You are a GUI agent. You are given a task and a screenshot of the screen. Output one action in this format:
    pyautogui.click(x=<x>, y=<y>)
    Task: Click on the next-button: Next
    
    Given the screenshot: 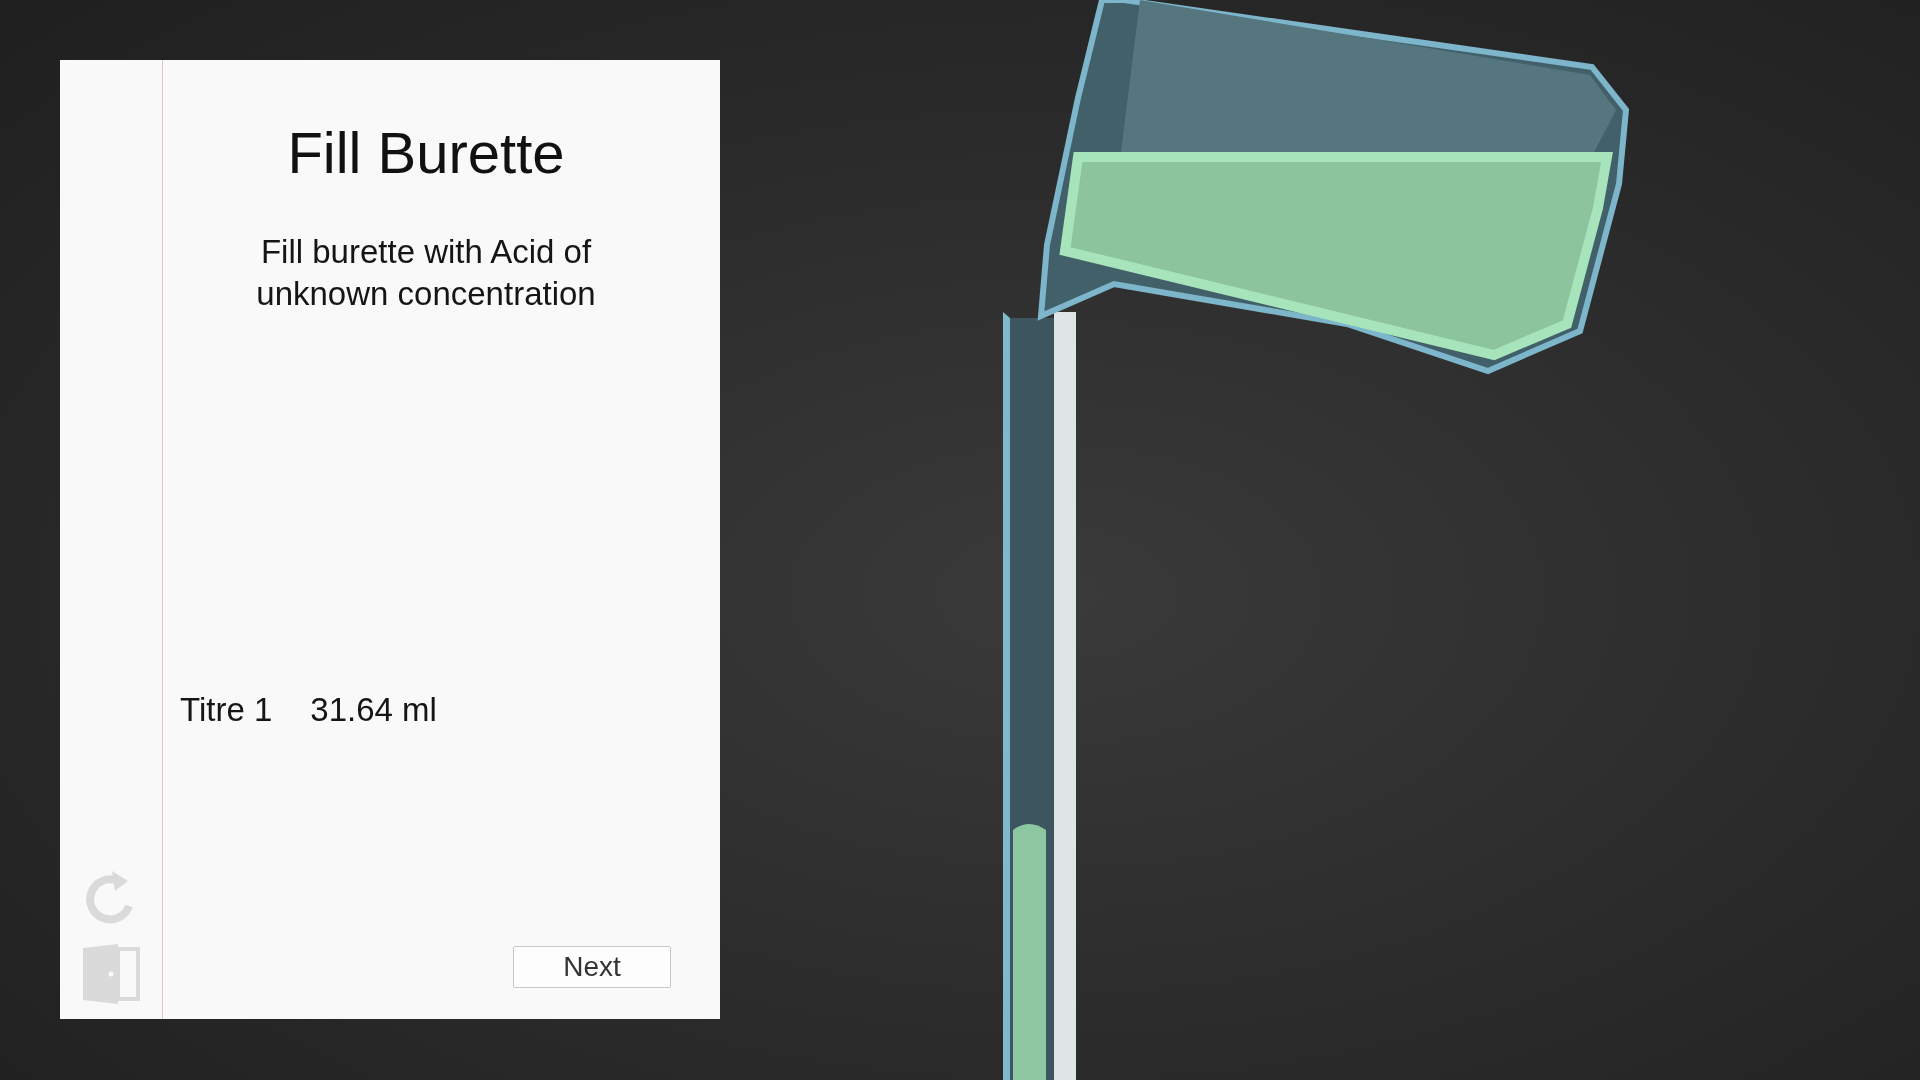 What is the action you would take?
    pyautogui.click(x=592, y=967)
    